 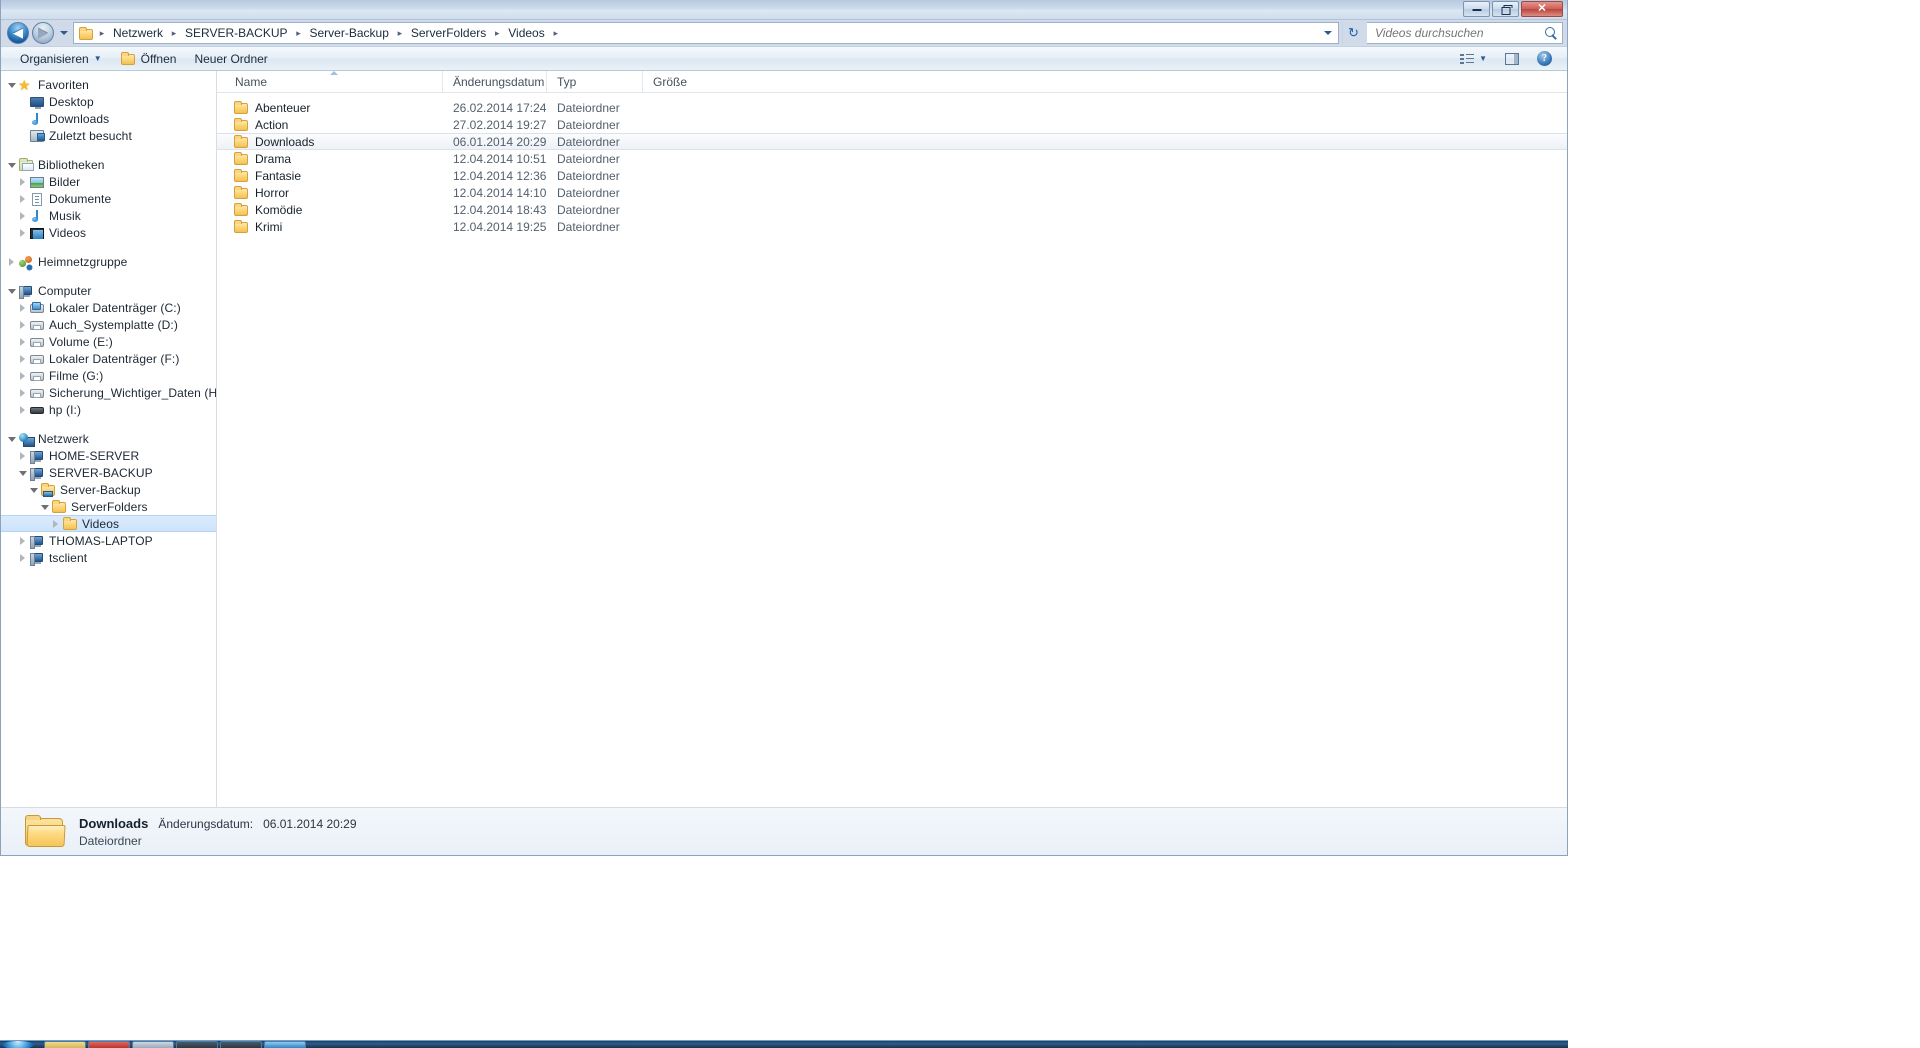 I want to click on nav-item-home-server: HOME-SERVER, so click(x=108, y=455).